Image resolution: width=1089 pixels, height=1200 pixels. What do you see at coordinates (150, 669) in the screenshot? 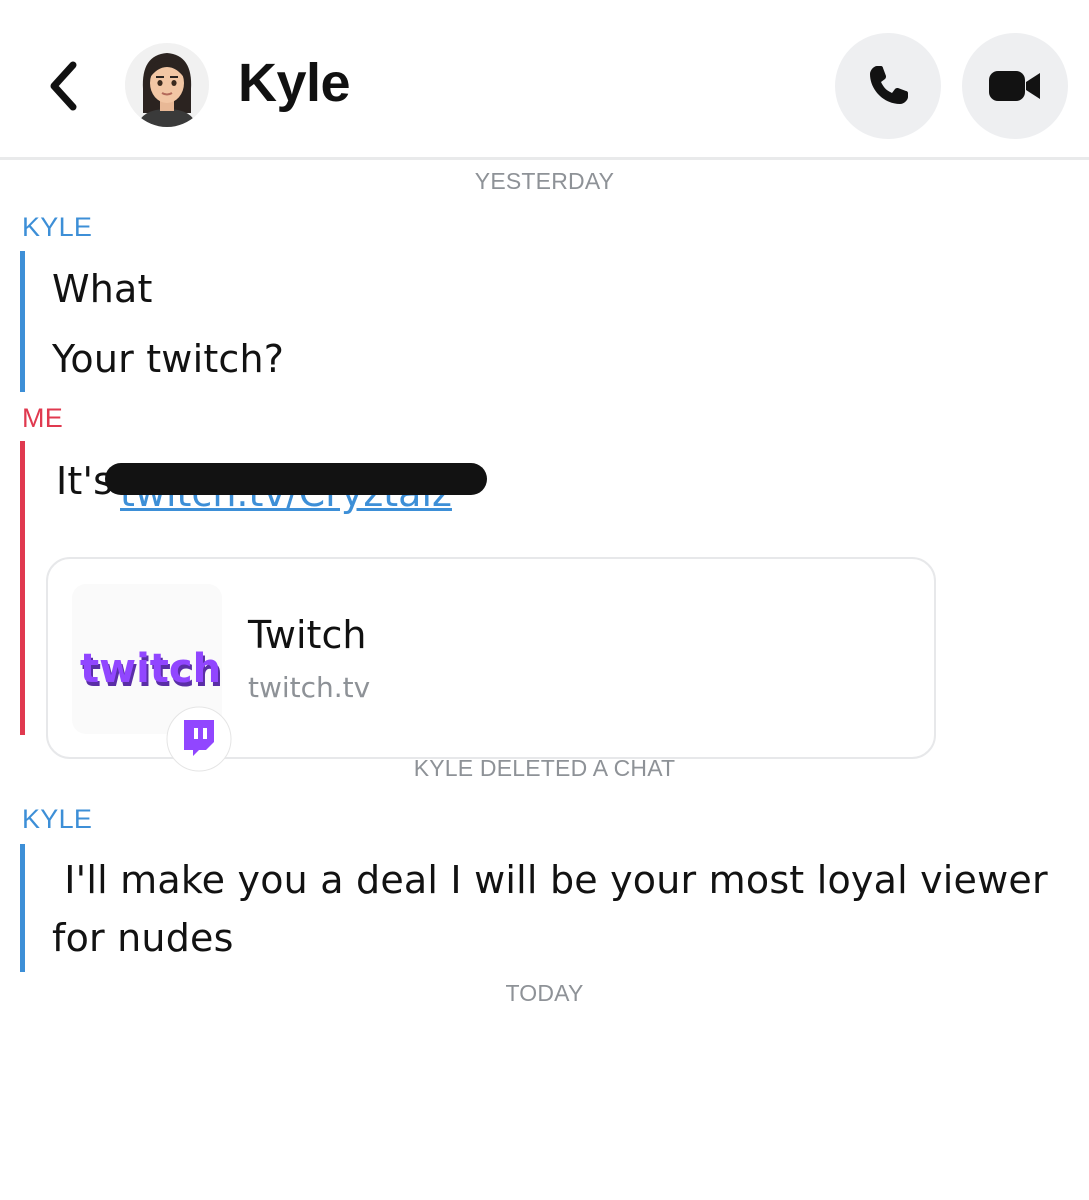
I see `svg-text: twitch` at bounding box center [150, 669].